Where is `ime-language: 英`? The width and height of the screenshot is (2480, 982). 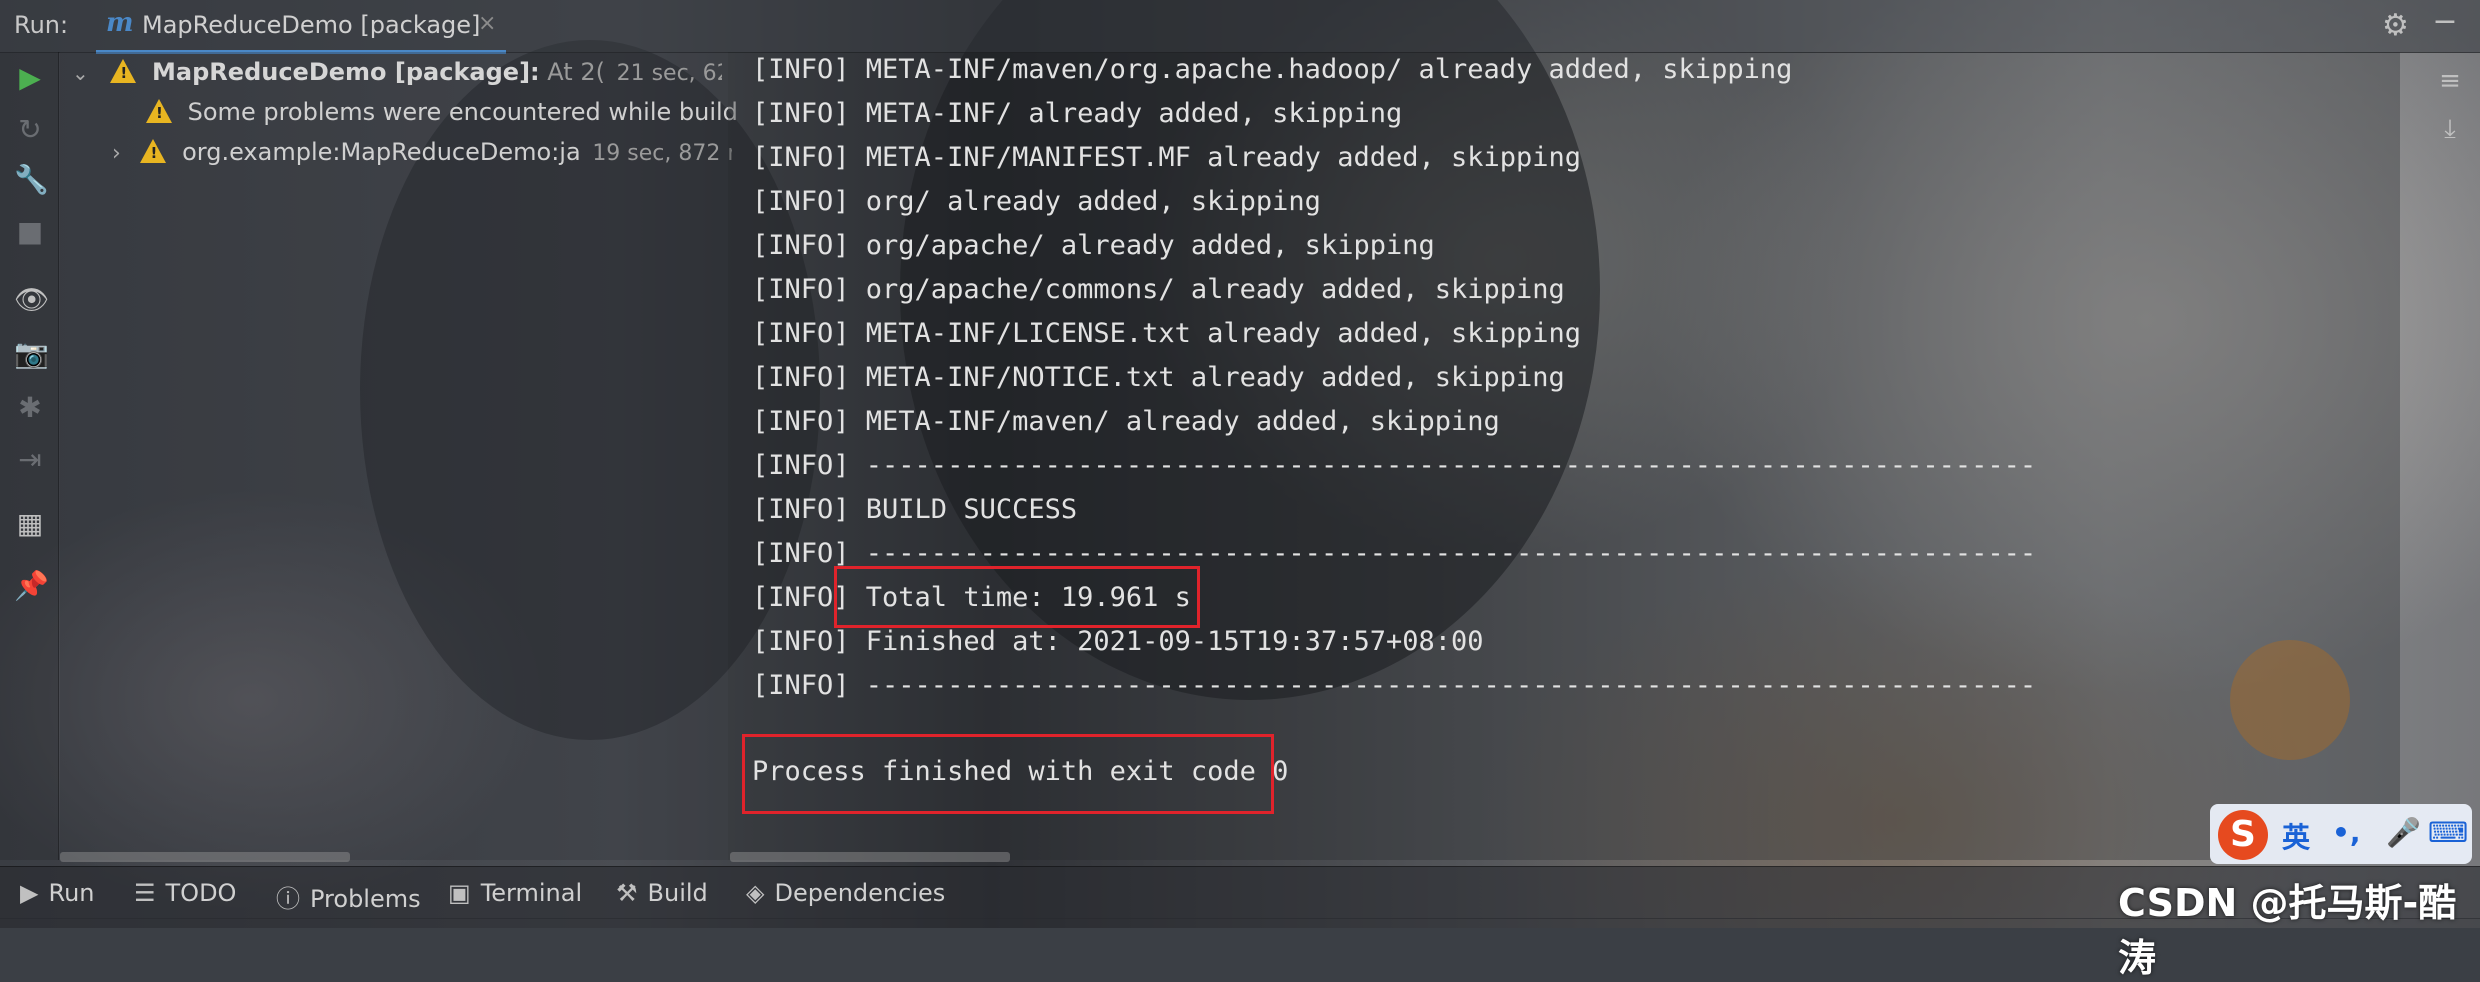
ime-language: 英 is located at coordinates (2296, 836).